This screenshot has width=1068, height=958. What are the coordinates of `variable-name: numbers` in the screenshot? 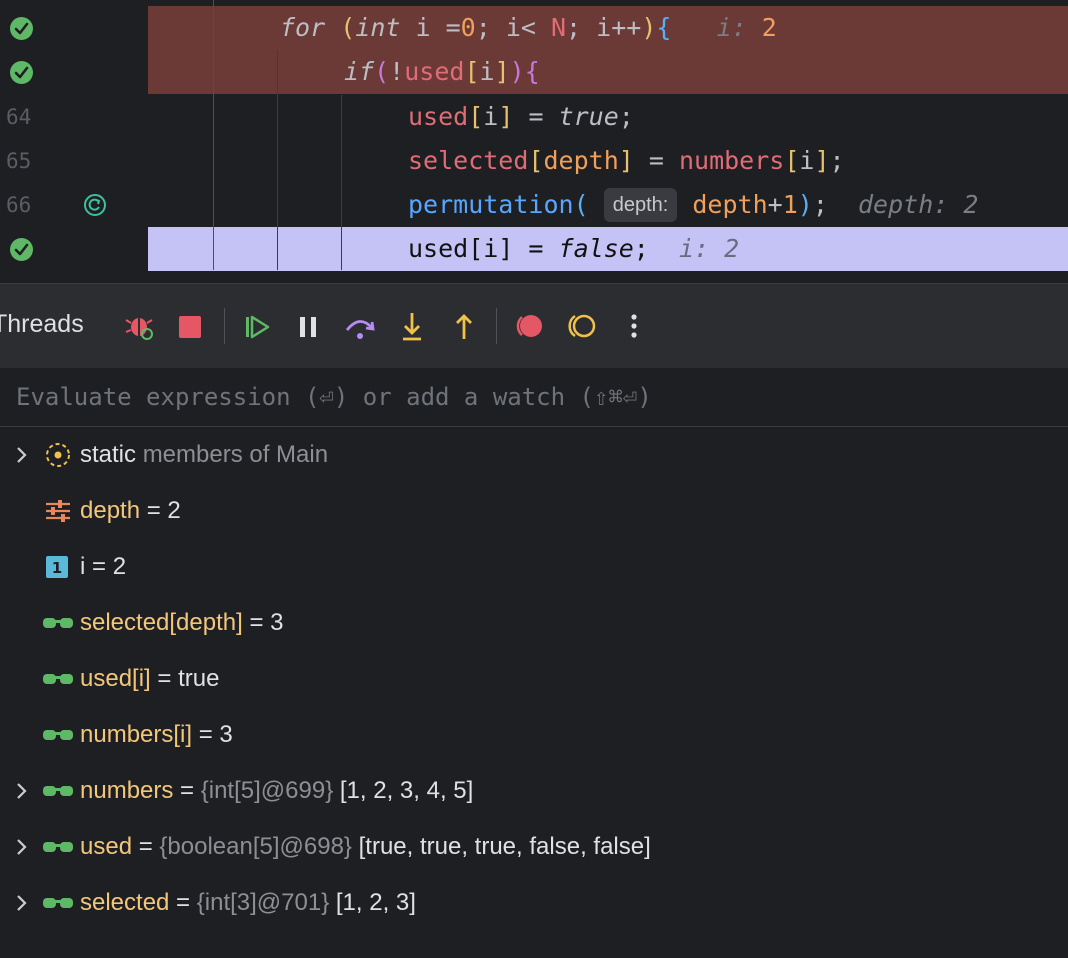 It's located at (127, 790).